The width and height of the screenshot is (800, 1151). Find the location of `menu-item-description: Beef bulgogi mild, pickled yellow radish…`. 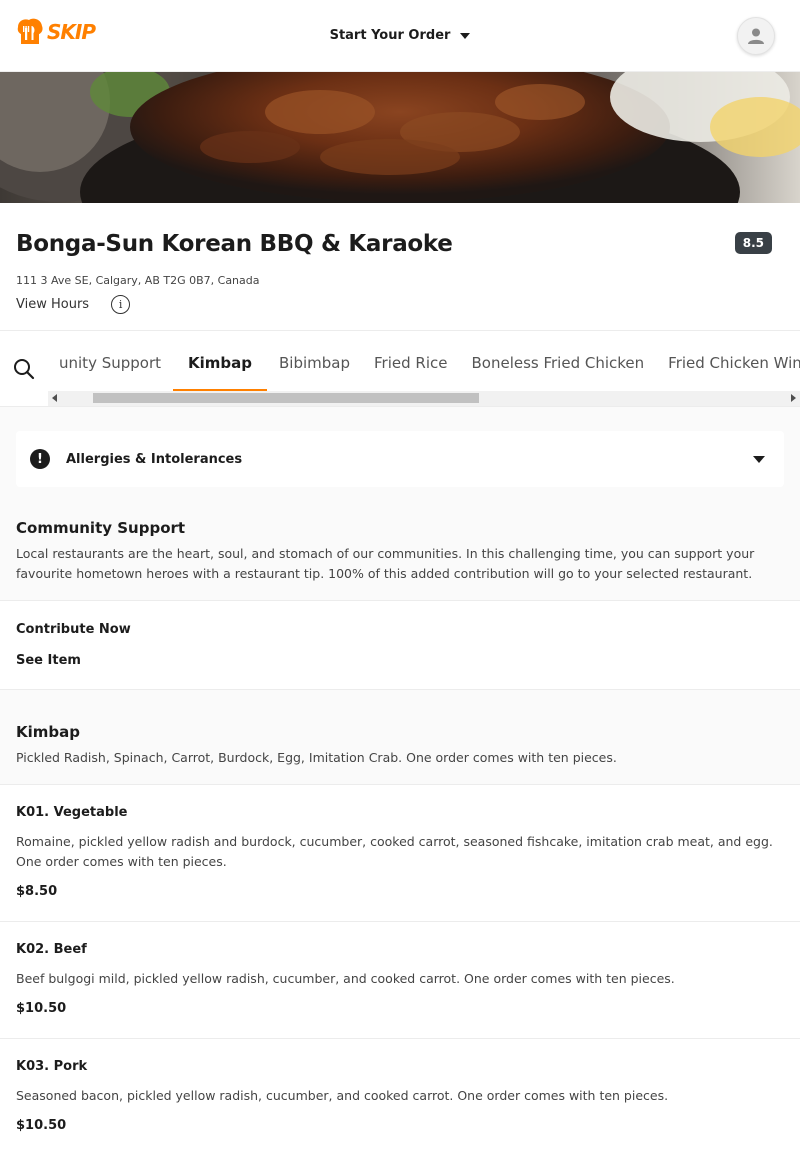

menu-item-description: Beef bulgogi mild, pickled yellow radish… is located at coordinates (345, 978).